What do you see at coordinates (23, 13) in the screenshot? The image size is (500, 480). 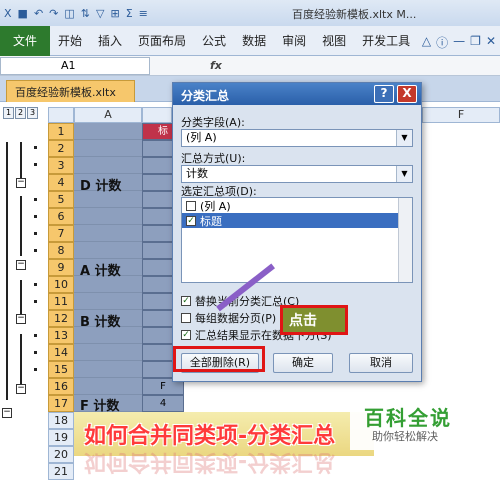 I see `save-icon: ■` at bounding box center [23, 13].